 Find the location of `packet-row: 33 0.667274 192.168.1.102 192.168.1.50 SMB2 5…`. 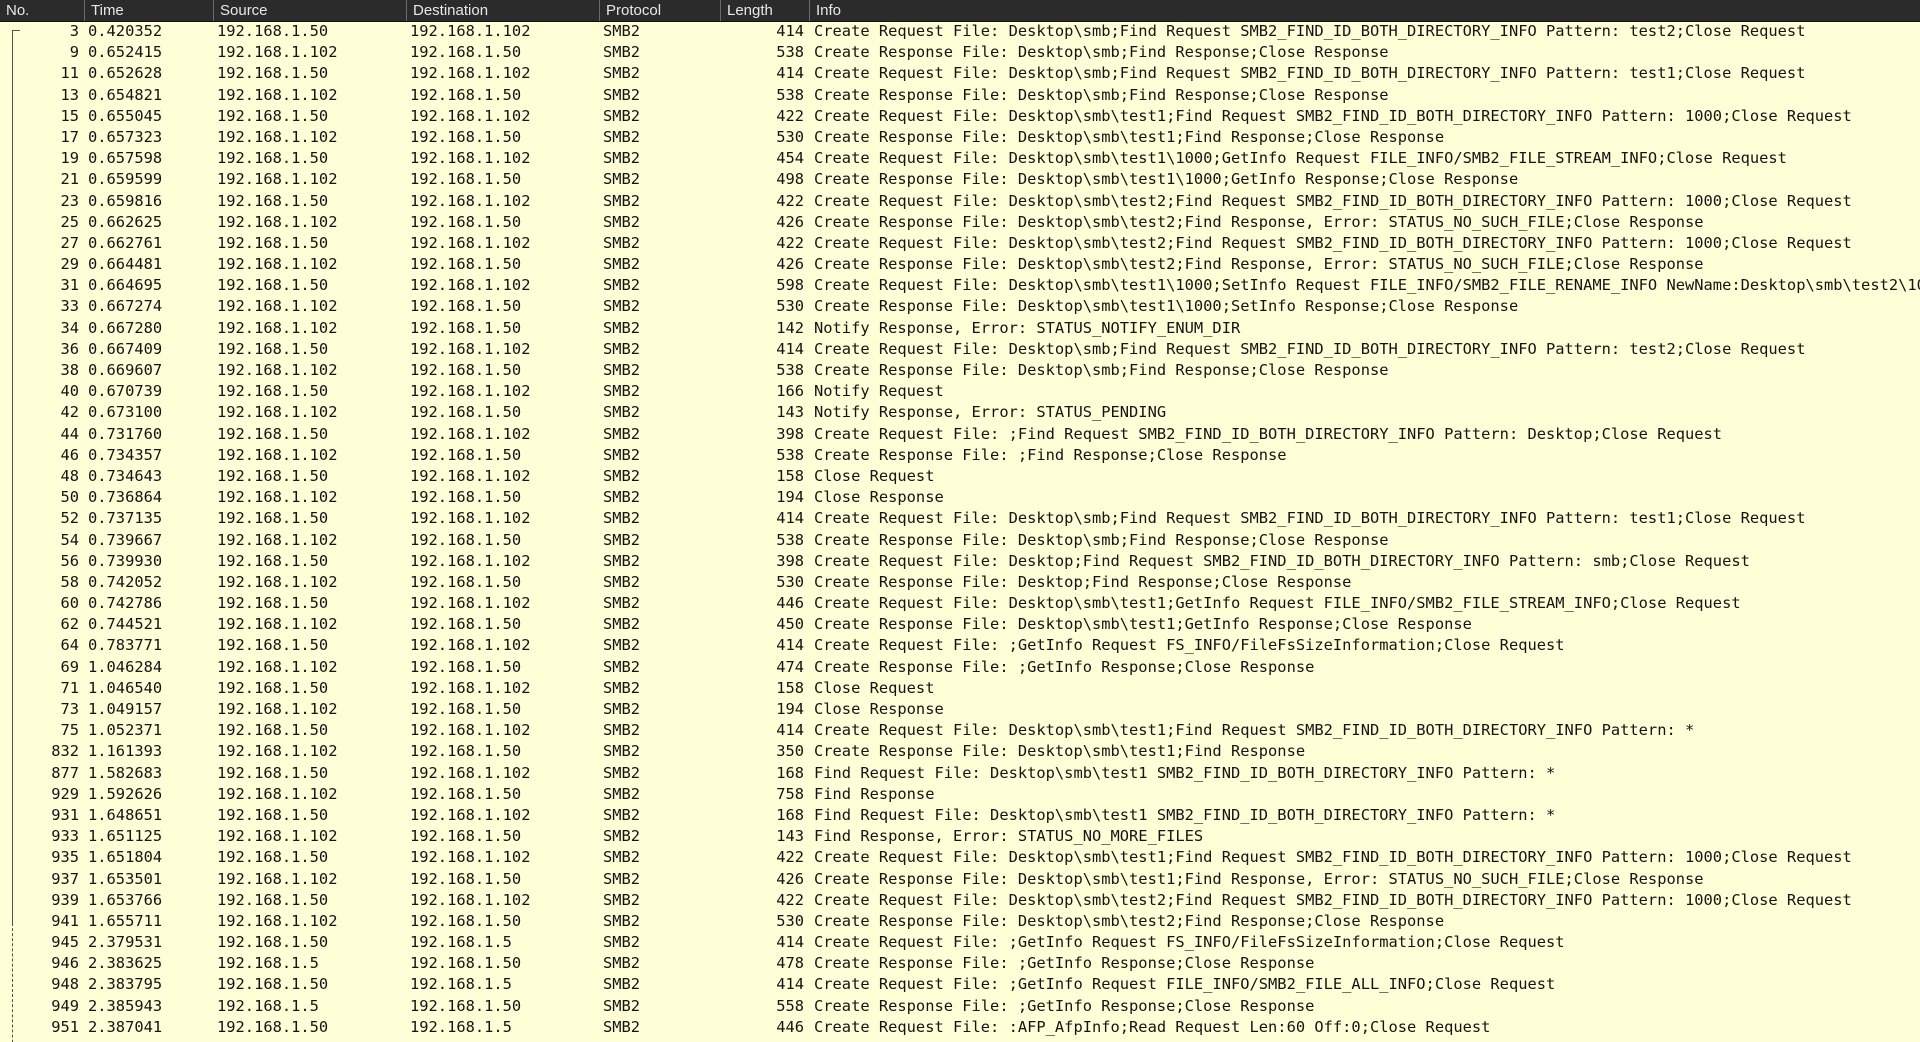

packet-row: 33 0.667274 192.168.1.102 192.168.1.50 SMB2 5… is located at coordinates (960, 306).